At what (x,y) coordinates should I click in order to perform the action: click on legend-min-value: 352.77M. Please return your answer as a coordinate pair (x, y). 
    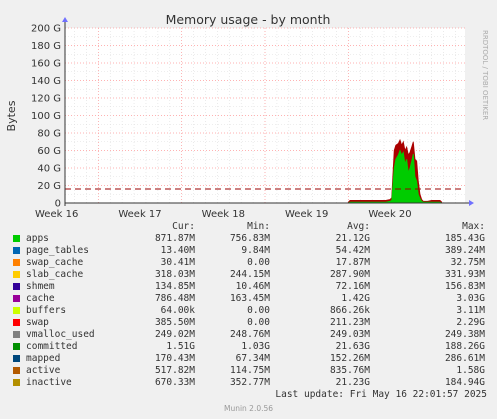
    Looking at the image, I should click on (249, 382).